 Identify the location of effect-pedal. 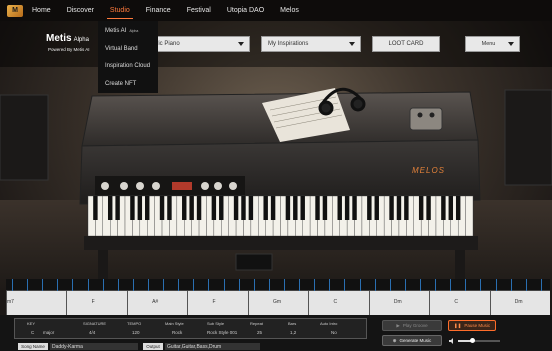
(426, 119).